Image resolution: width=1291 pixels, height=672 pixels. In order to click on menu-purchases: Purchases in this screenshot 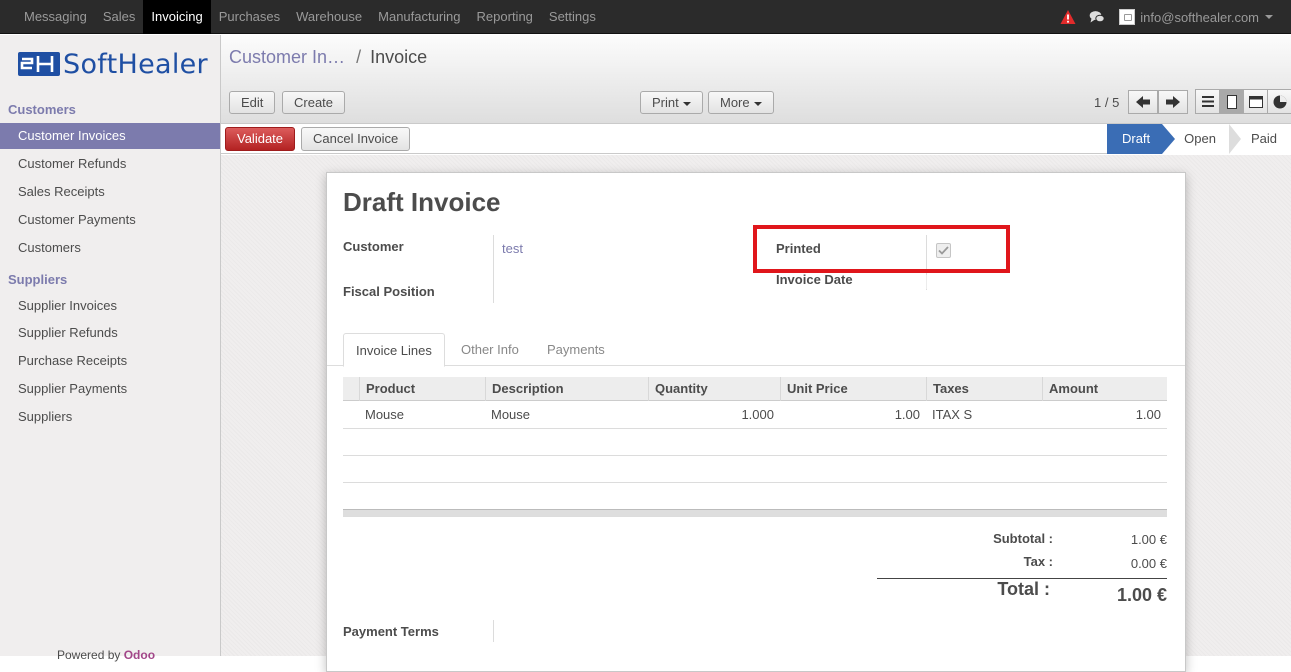, I will do `click(249, 17)`.